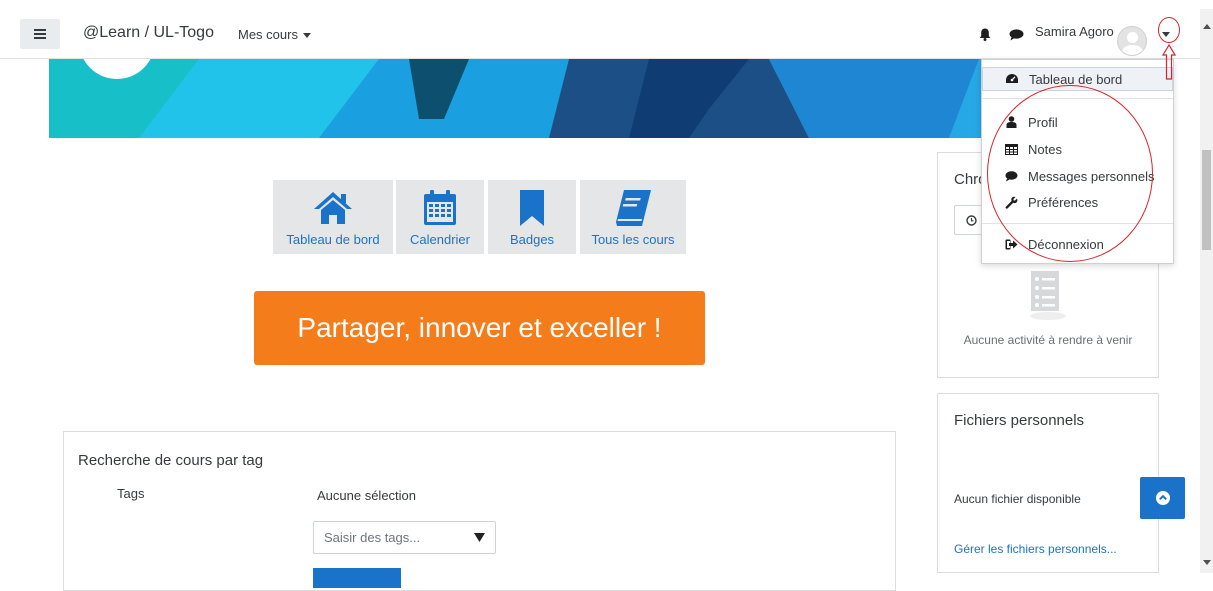 This screenshot has width=1213, height=591. I want to click on scrollbar-thumb, so click(1206, 200).